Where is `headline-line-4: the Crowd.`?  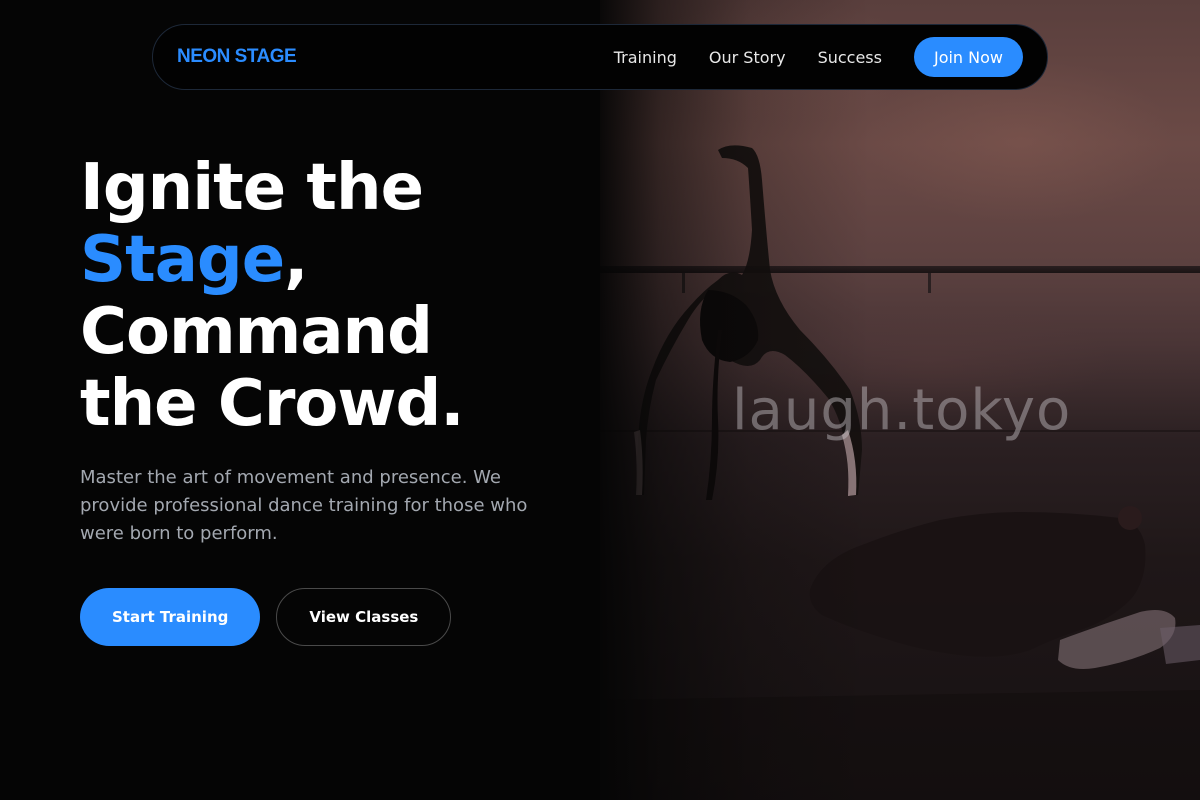 headline-line-4: the Crowd. is located at coordinates (272, 404).